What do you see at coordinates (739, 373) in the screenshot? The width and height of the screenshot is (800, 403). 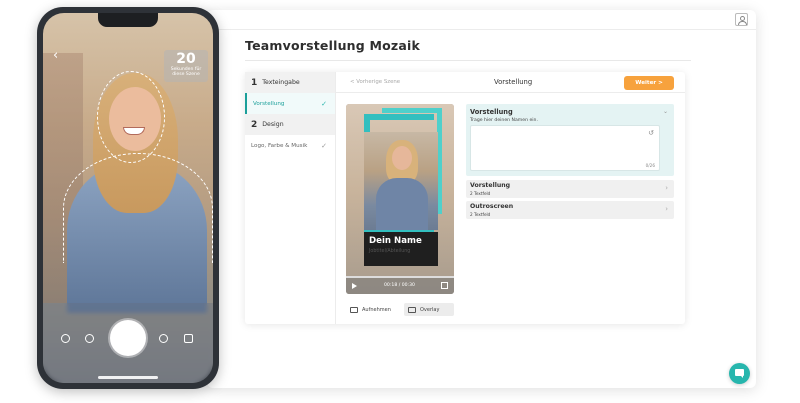 I see `chat-bubble-icon` at bounding box center [739, 373].